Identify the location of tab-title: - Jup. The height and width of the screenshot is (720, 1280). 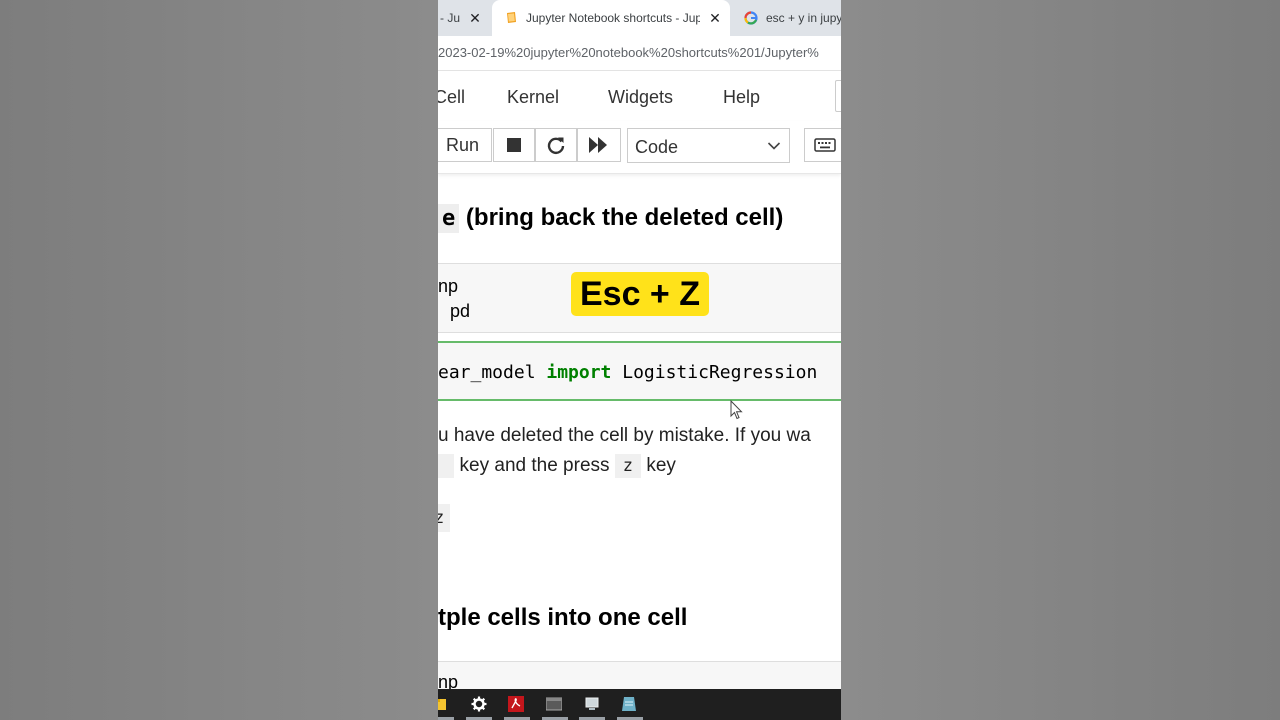
(450, 18).